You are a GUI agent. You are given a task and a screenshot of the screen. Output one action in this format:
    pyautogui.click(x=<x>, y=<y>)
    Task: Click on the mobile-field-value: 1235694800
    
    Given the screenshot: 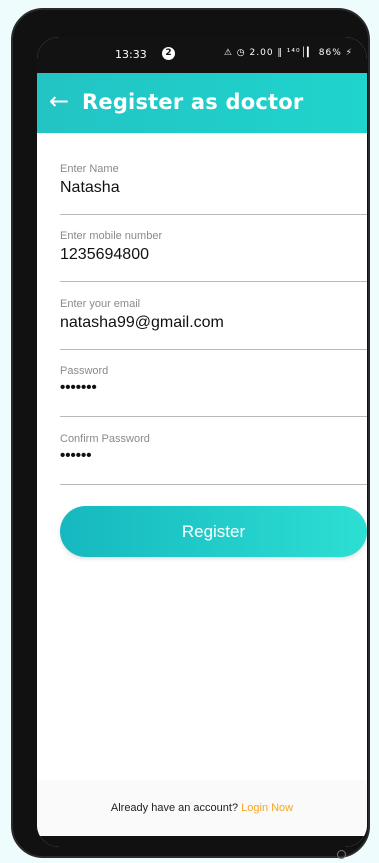 What is the action you would take?
    pyautogui.click(x=104, y=255)
    